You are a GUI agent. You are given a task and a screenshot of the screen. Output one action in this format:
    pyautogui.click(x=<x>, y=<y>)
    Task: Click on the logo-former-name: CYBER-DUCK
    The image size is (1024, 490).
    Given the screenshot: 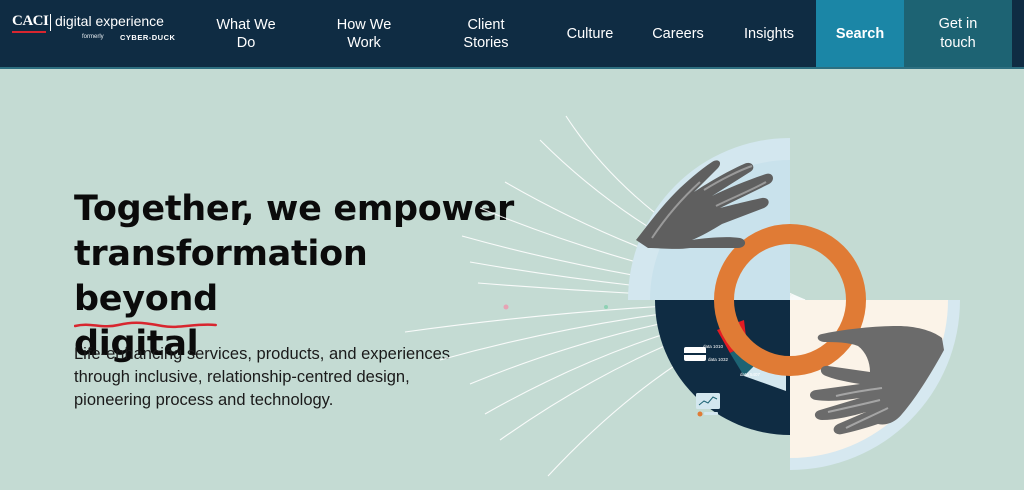 What is the action you would take?
    pyautogui.click(x=148, y=37)
    